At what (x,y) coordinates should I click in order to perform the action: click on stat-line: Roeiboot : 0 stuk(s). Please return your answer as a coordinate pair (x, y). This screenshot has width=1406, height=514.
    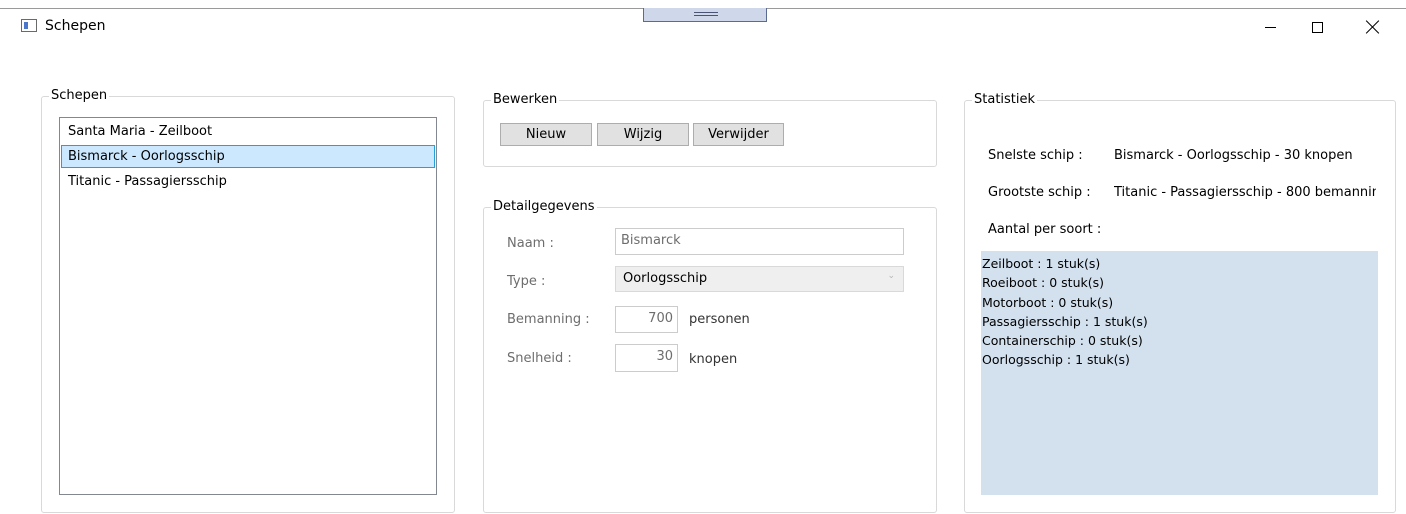
    Looking at the image, I should click on (1043, 283).